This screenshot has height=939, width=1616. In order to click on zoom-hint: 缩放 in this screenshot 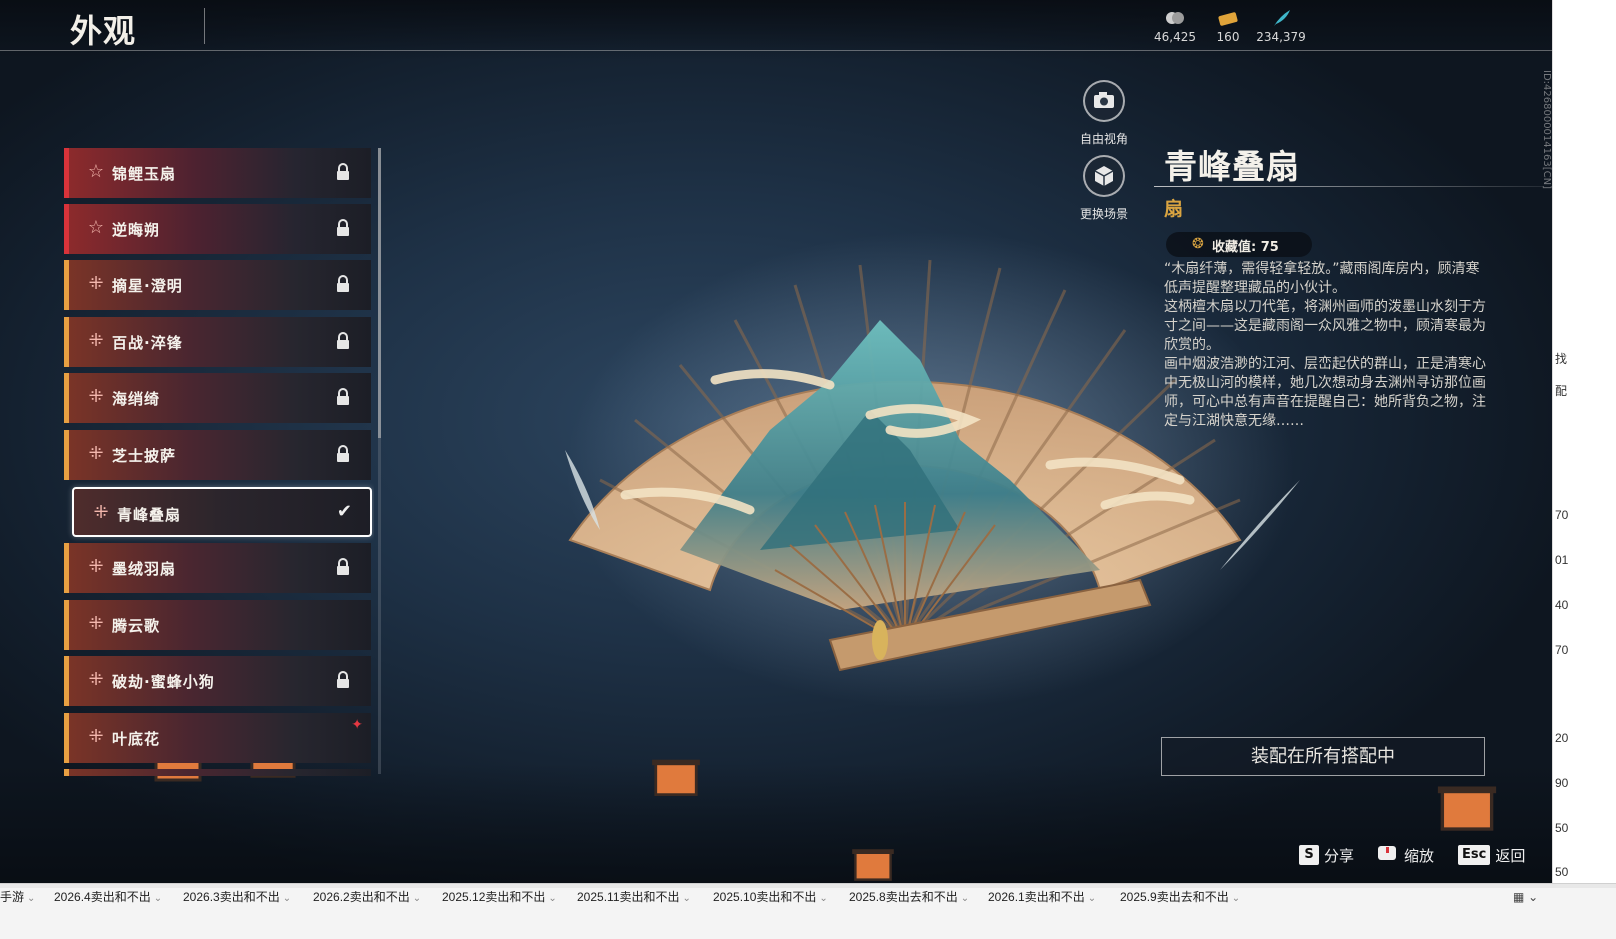, I will do `click(1405, 855)`.